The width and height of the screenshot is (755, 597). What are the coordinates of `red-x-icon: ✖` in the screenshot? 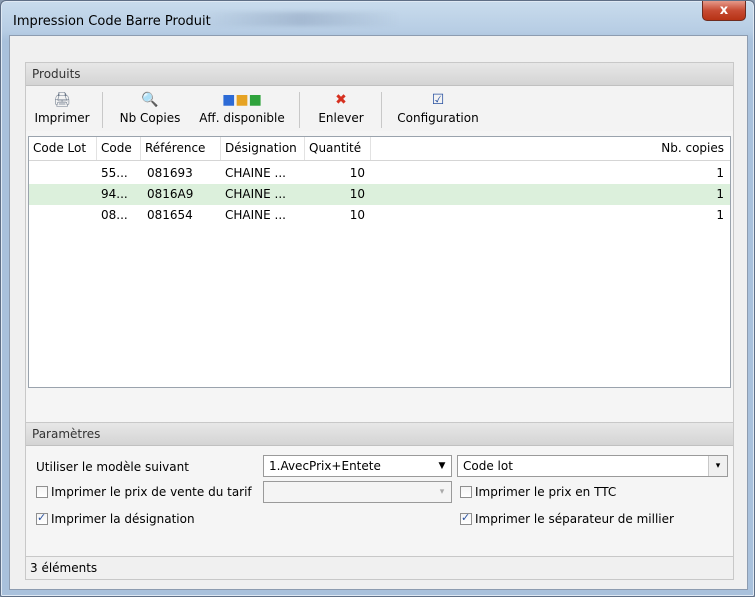 It's located at (341, 100).